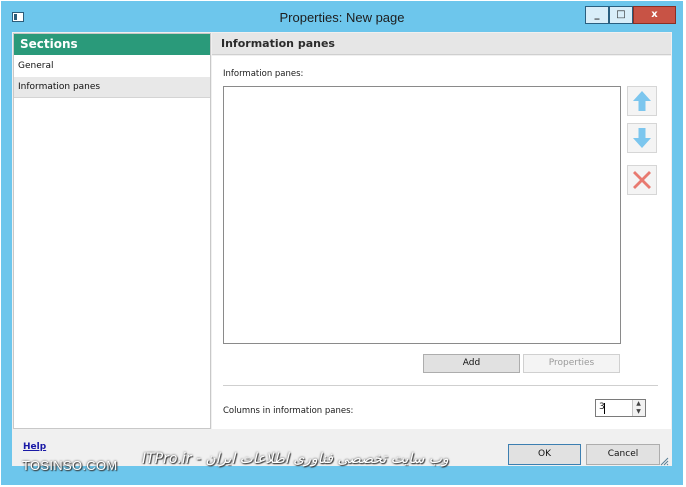  I want to click on divider, so click(440, 385).